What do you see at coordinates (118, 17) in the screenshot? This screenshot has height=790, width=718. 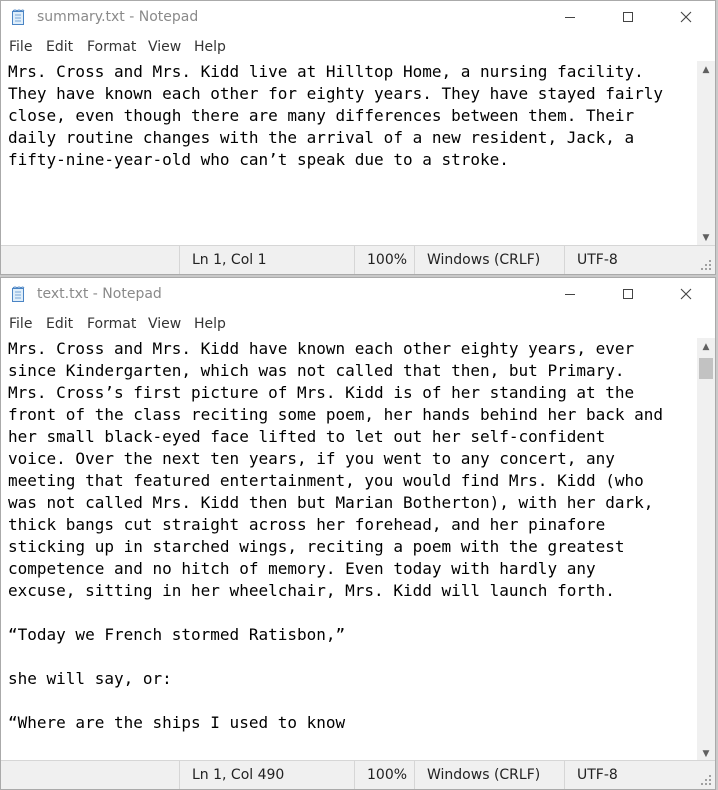 I see `window-title: summary.txt - Notepad` at bounding box center [118, 17].